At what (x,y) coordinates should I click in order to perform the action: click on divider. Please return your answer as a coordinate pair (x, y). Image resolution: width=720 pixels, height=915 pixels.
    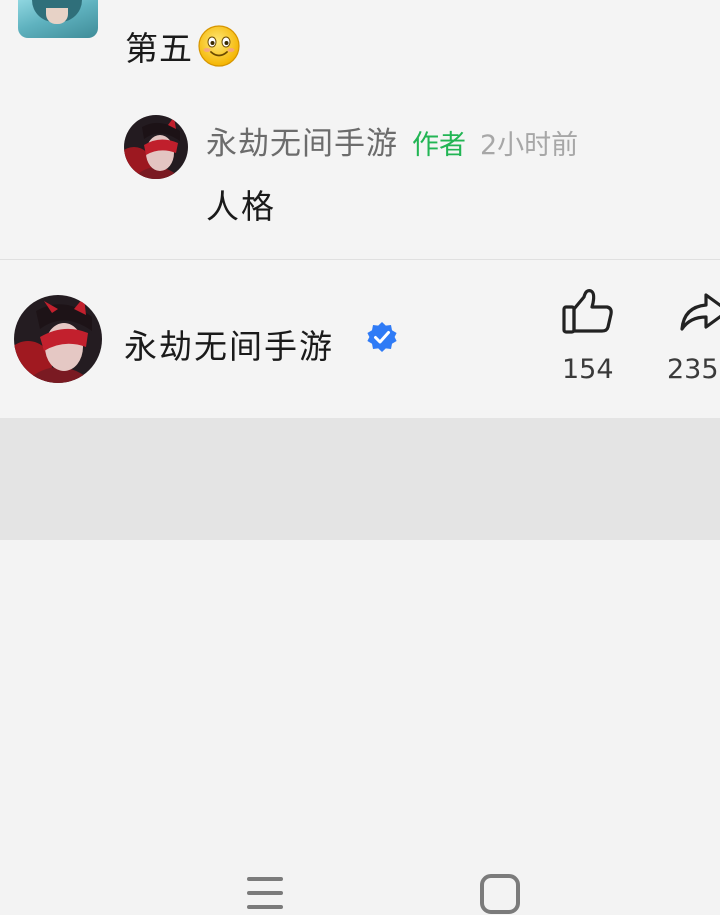
    Looking at the image, I should click on (360, 259).